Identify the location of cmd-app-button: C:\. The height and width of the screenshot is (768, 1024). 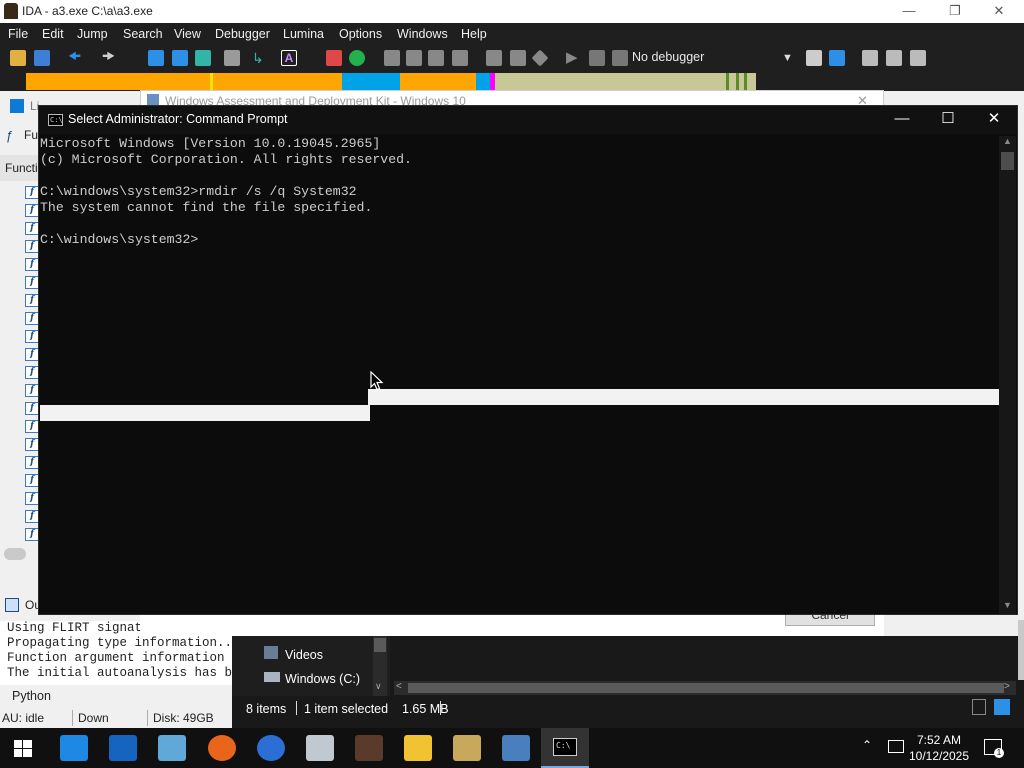
(565, 748).